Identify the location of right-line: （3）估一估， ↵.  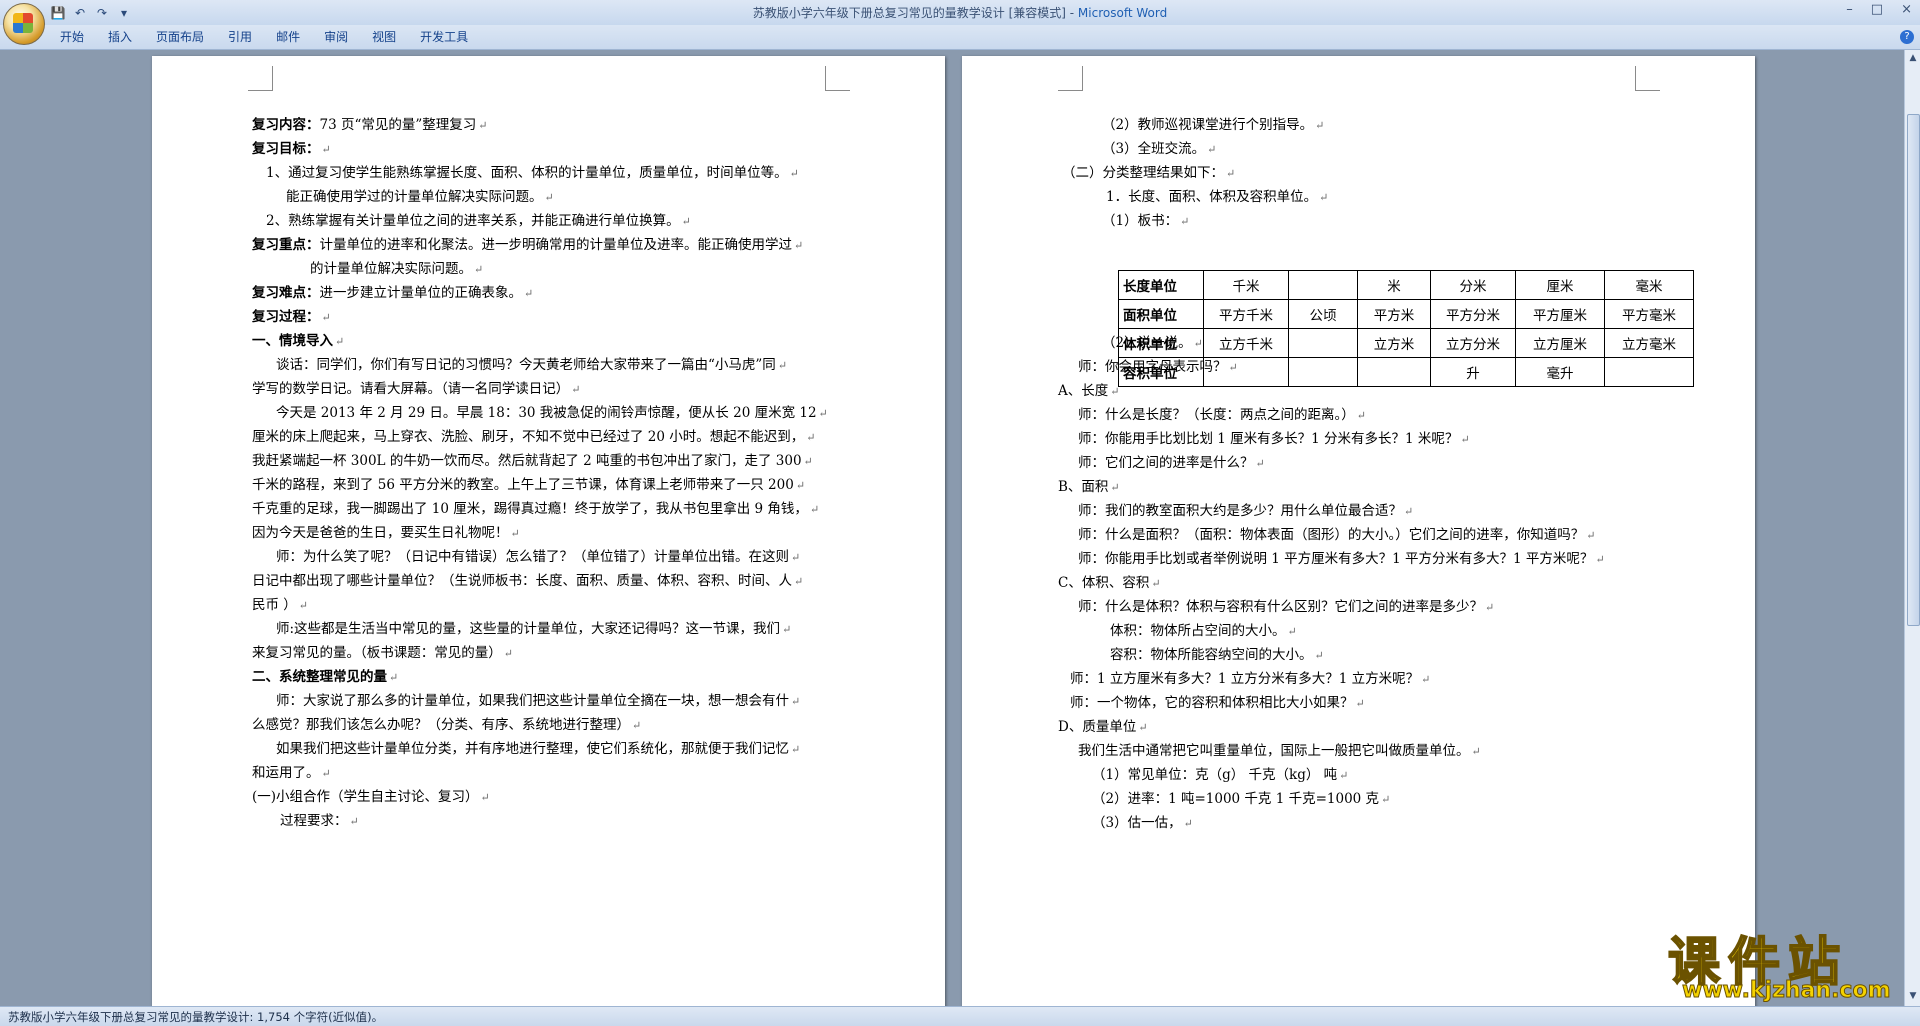
(1142, 823).